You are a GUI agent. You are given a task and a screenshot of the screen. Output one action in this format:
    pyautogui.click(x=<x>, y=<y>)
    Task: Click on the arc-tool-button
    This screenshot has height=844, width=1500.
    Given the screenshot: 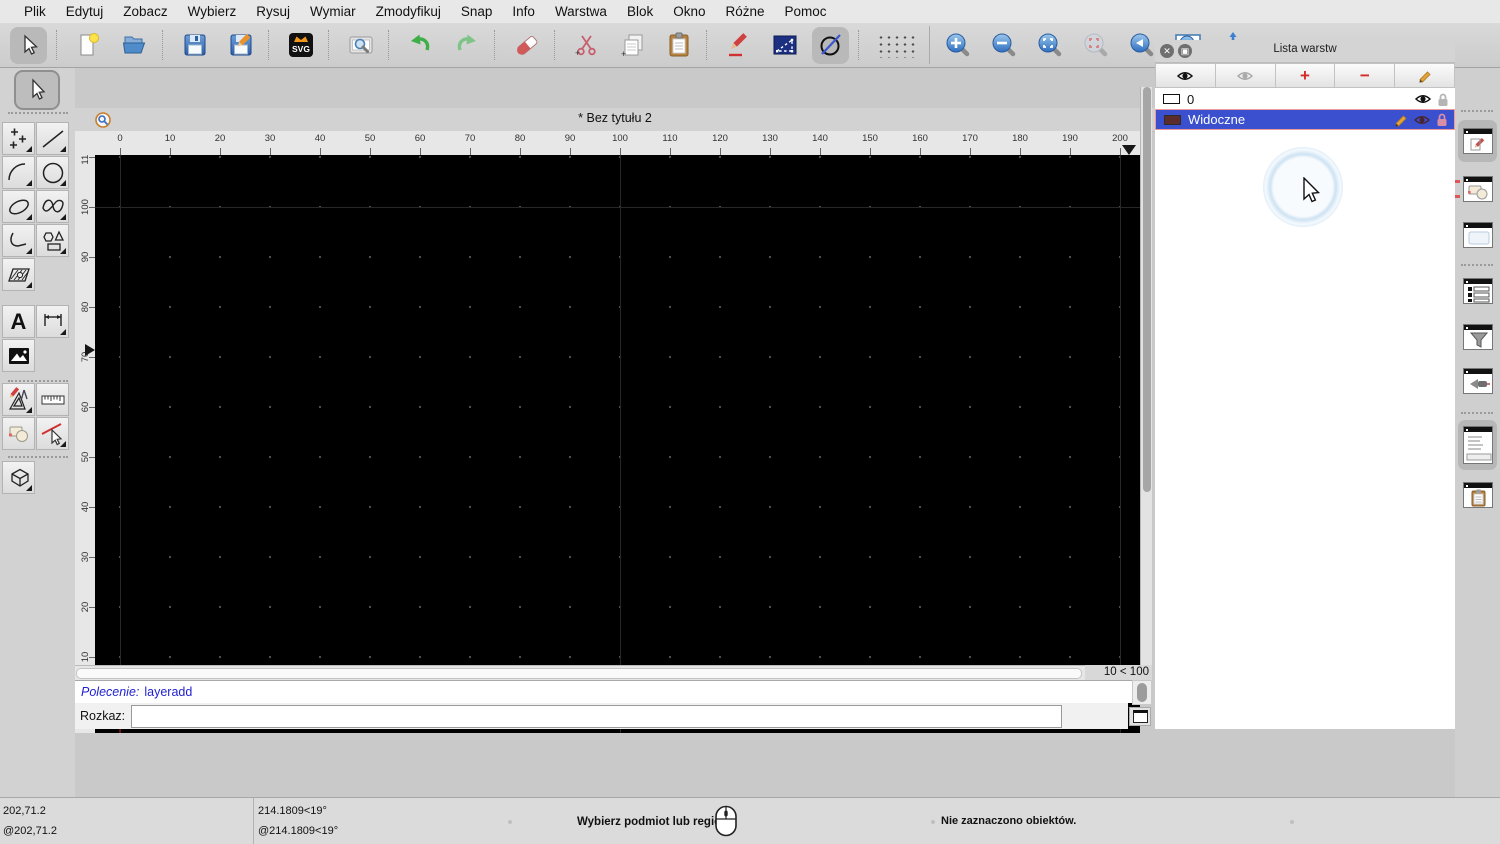 What is the action you would take?
    pyautogui.click(x=18, y=172)
    